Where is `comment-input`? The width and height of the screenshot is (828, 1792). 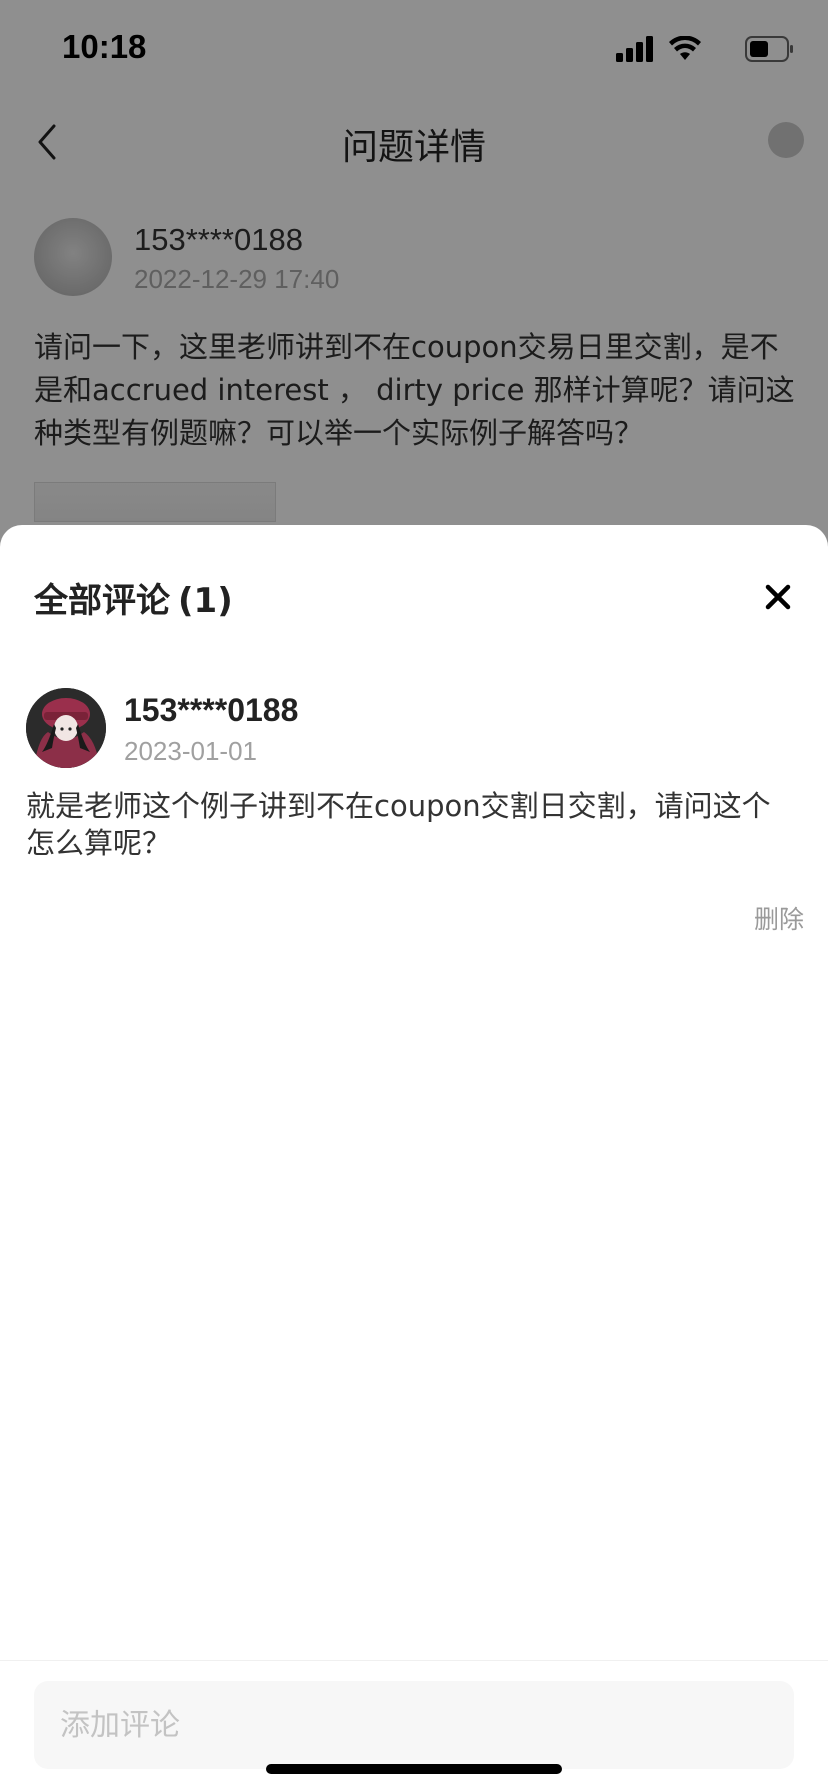 comment-input is located at coordinates (414, 1725).